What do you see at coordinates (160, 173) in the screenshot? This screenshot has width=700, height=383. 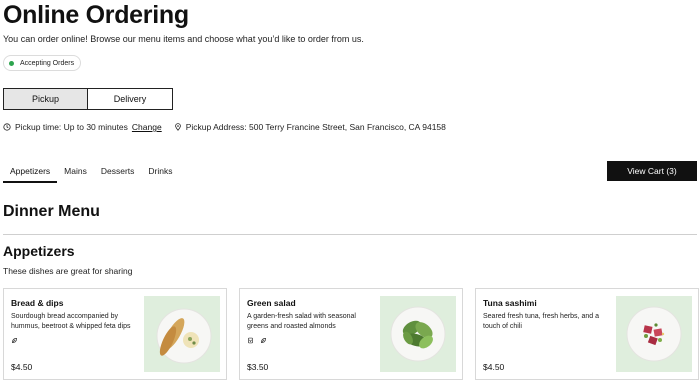 I see `tab-drinks: Drinks` at bounding box center [160, 173].